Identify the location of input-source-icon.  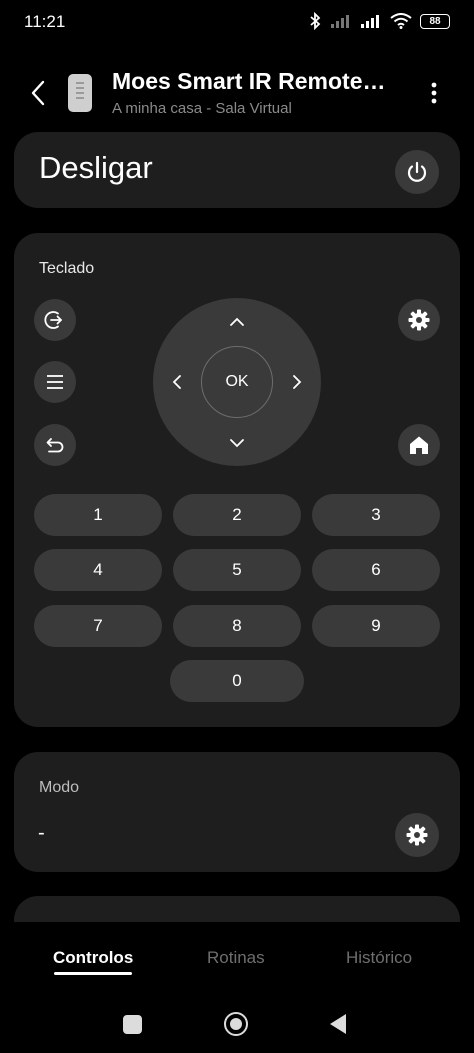
(53, 320).